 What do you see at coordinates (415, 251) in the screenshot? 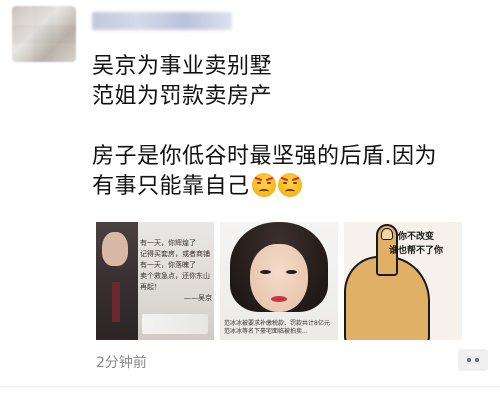
I see `meme-line: 谁也帮不了你` at bounding box center [415, 251].